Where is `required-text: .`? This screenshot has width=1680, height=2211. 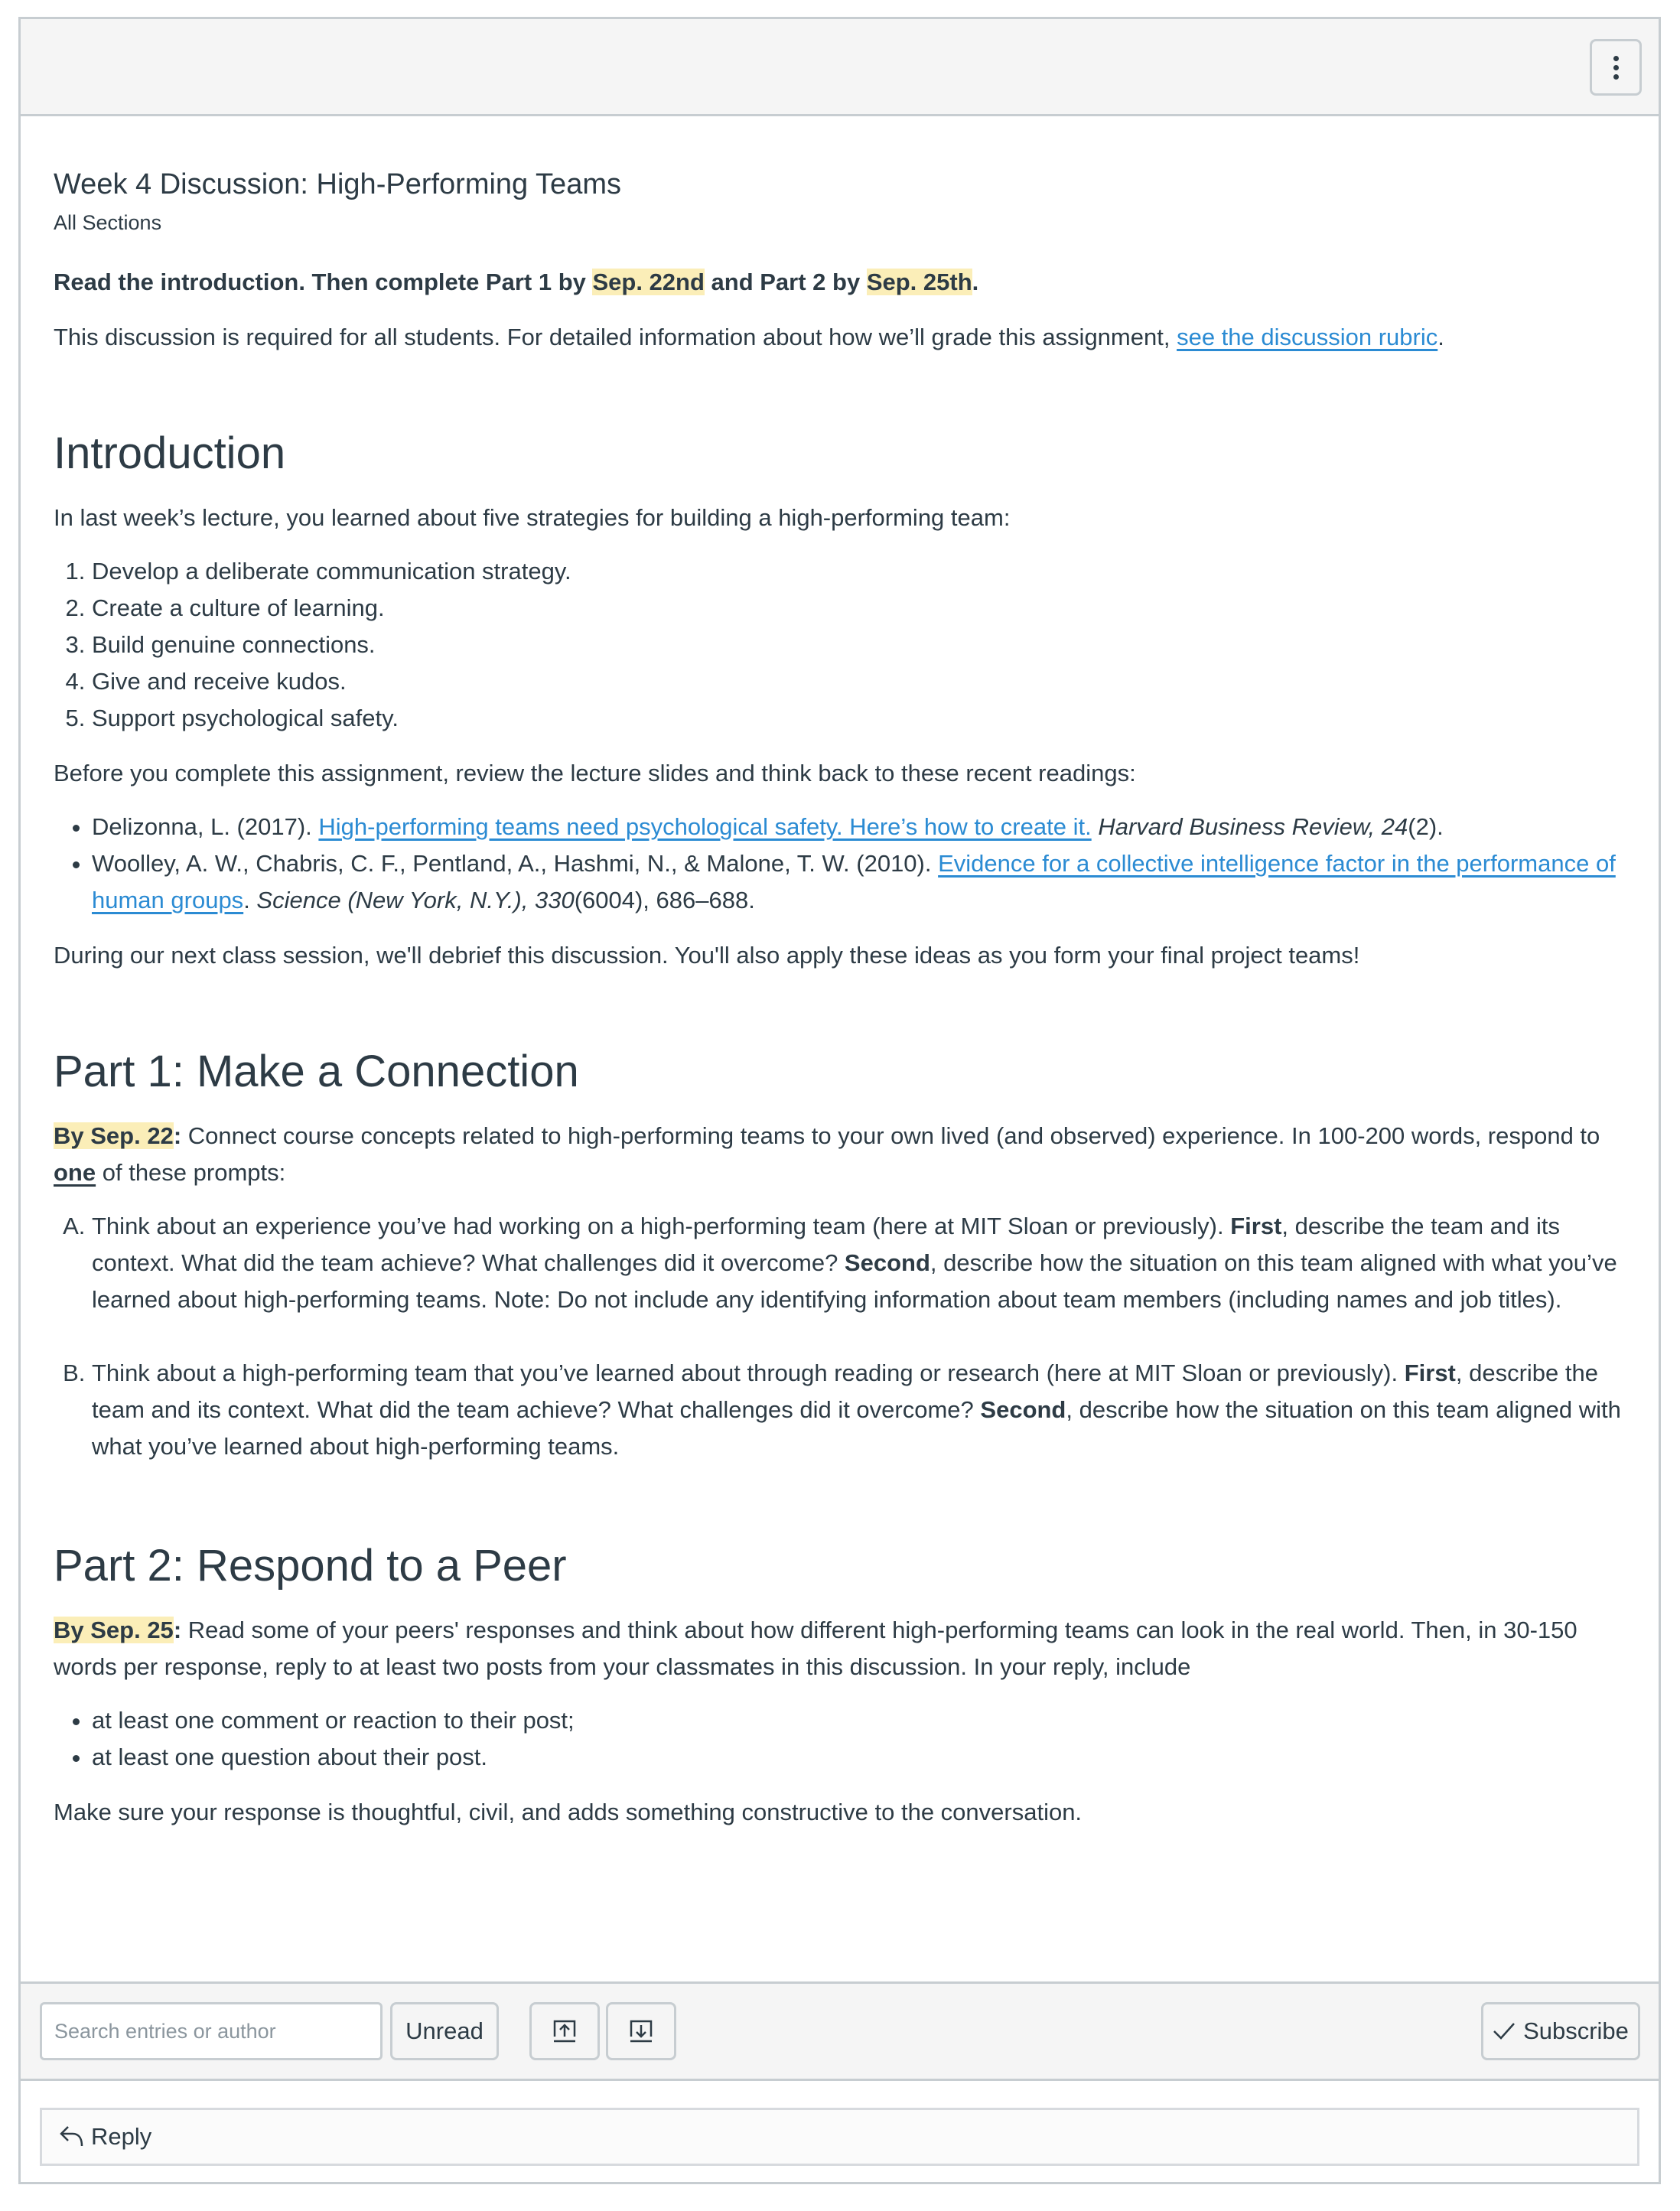
required-text: . is located at coordinates (1440, 337).